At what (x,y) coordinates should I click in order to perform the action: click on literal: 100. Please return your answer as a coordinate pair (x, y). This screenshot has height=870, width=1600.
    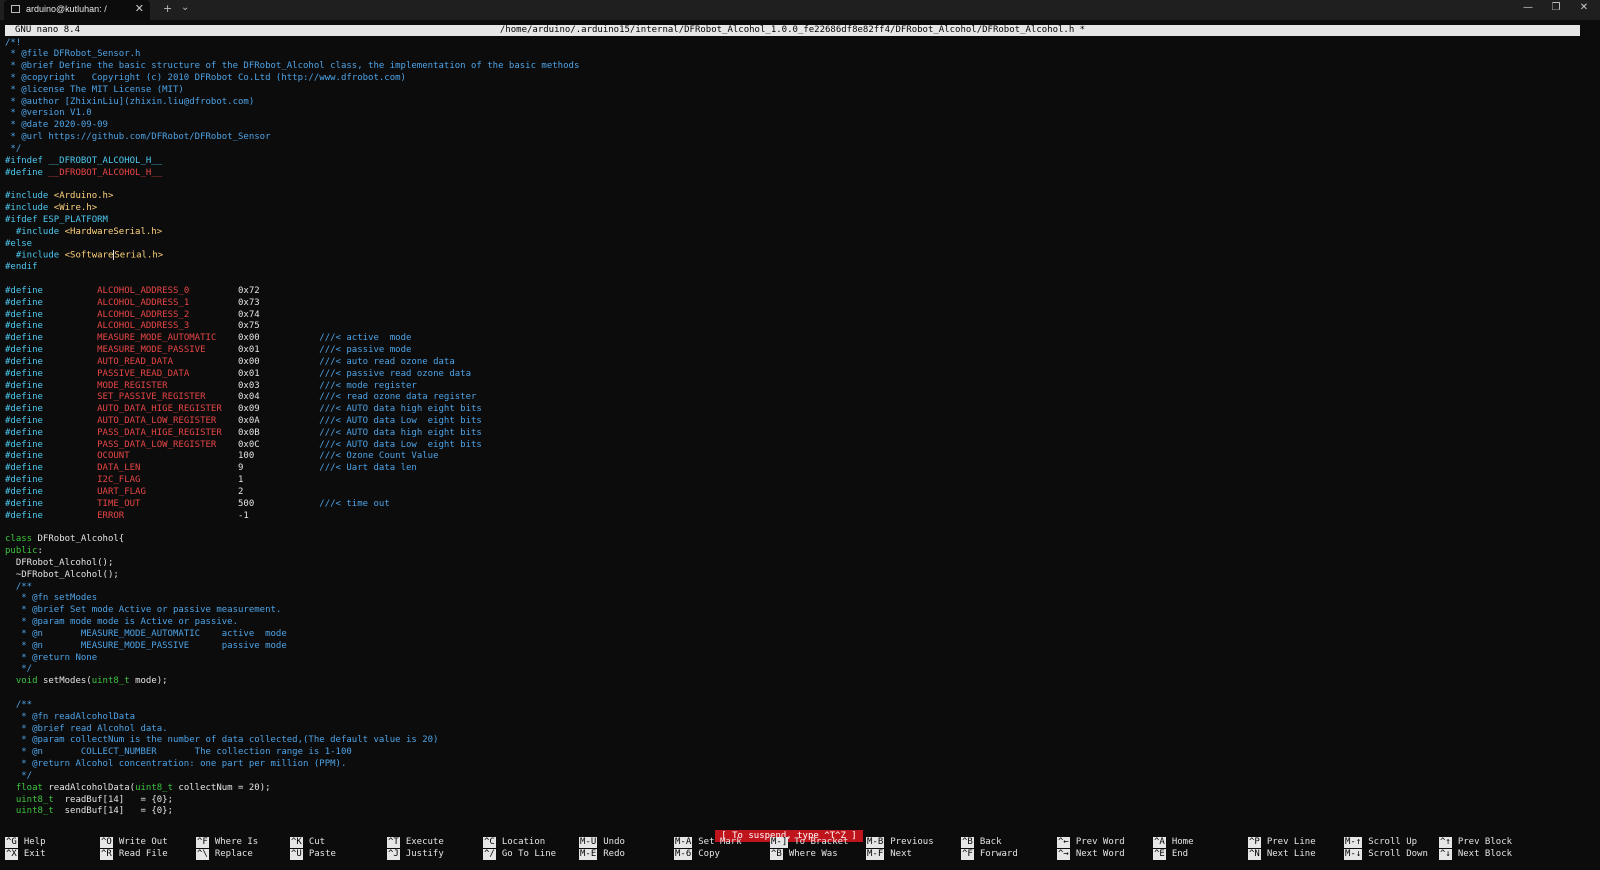
    Looking at the image, I should click on (279, 456).